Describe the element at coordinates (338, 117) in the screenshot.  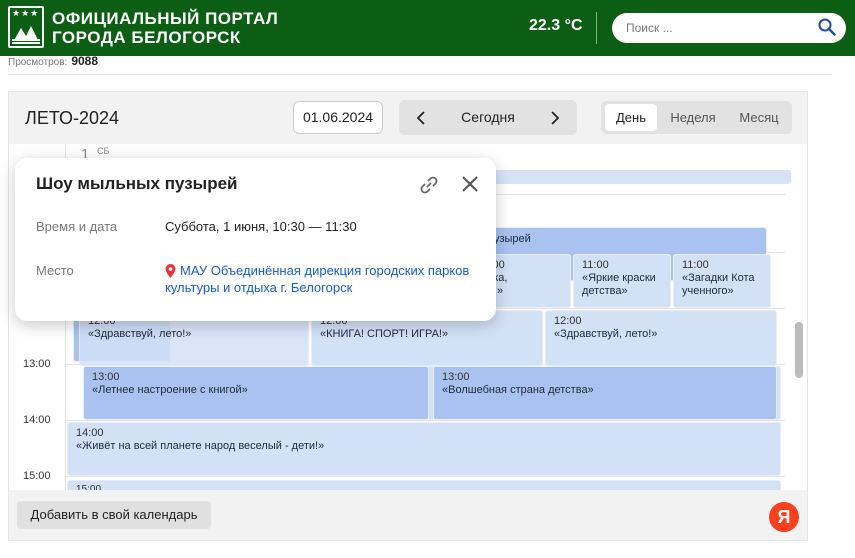
I see `date-picker: 01.06.2024` at that location.